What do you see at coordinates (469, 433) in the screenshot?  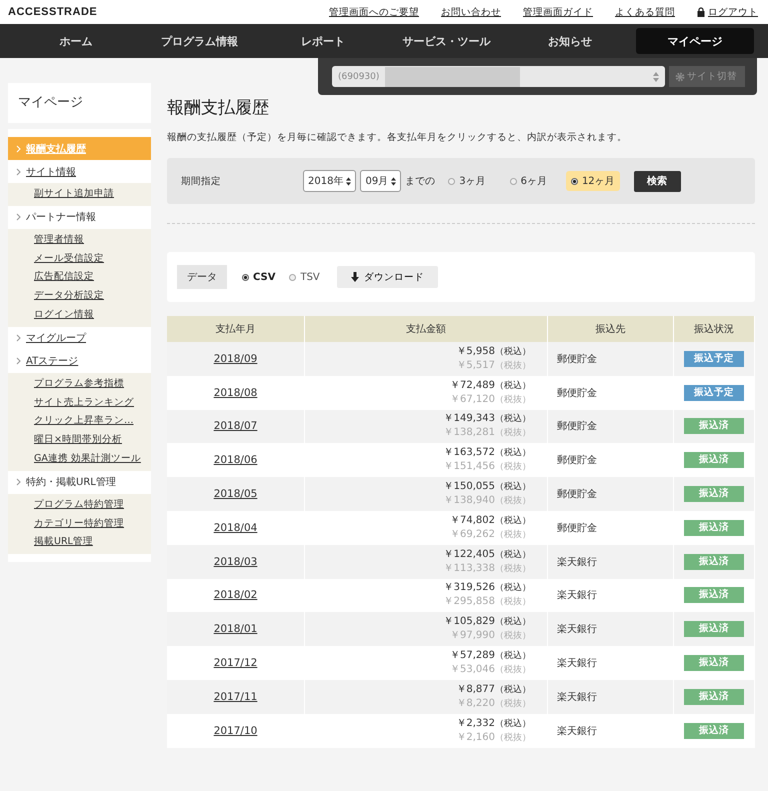 I see `net-amount: ￥138,281` at bounding box center [469, 433].